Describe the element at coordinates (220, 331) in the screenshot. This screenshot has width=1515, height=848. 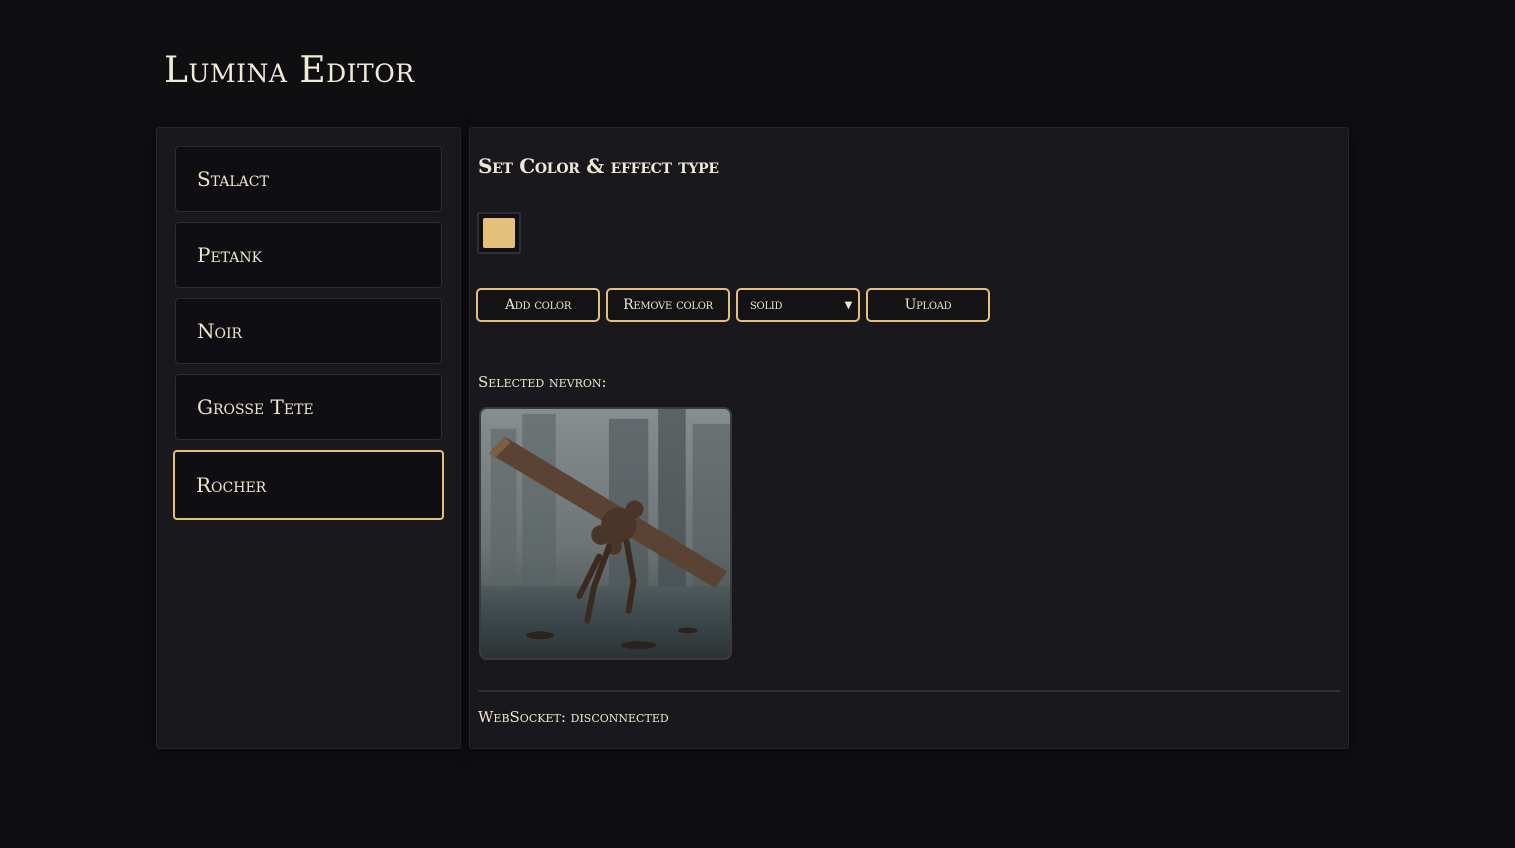
I see `sidebar-item-label: Noir` at that location.